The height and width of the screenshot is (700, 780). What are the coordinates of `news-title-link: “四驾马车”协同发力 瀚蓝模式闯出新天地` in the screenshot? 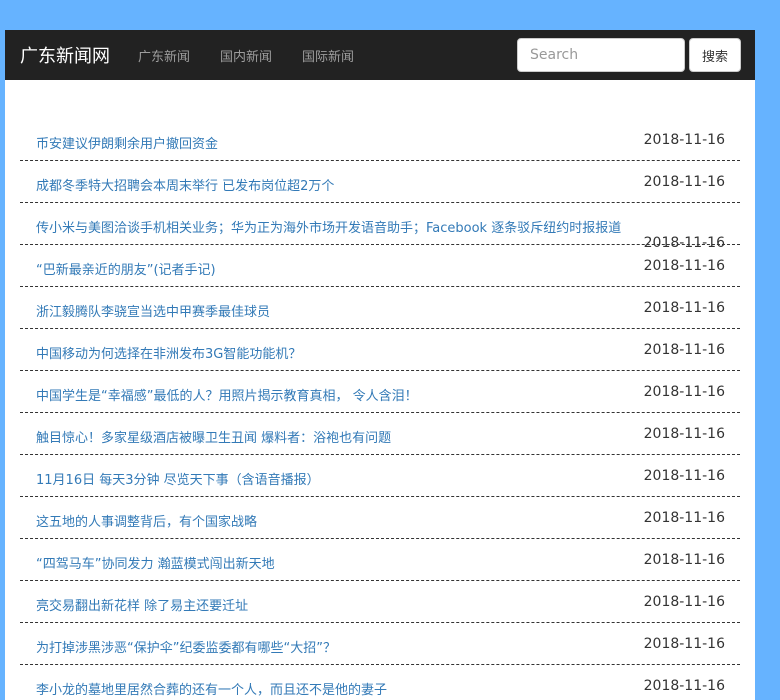 It's located at (155, 562).